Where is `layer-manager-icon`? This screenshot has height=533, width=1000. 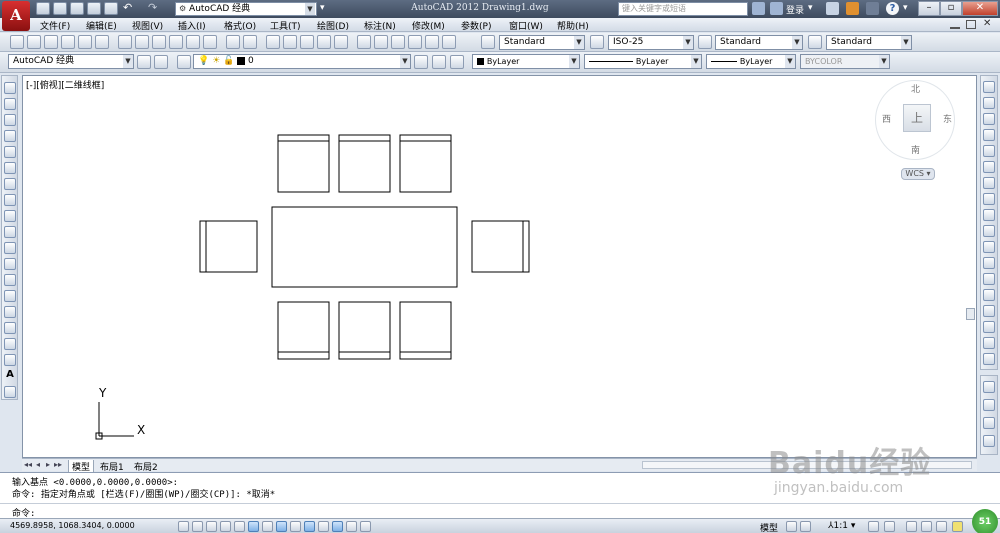 layer-manager-icon is located at coordinates (184, 62).